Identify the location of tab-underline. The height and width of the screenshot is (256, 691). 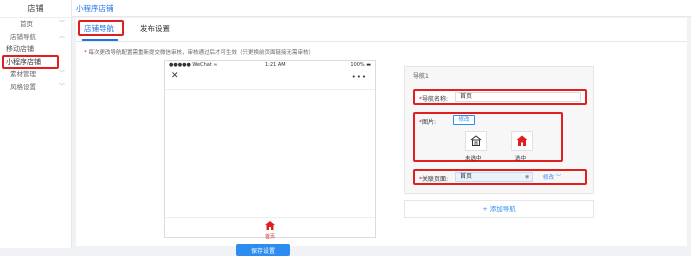
(100, 40).